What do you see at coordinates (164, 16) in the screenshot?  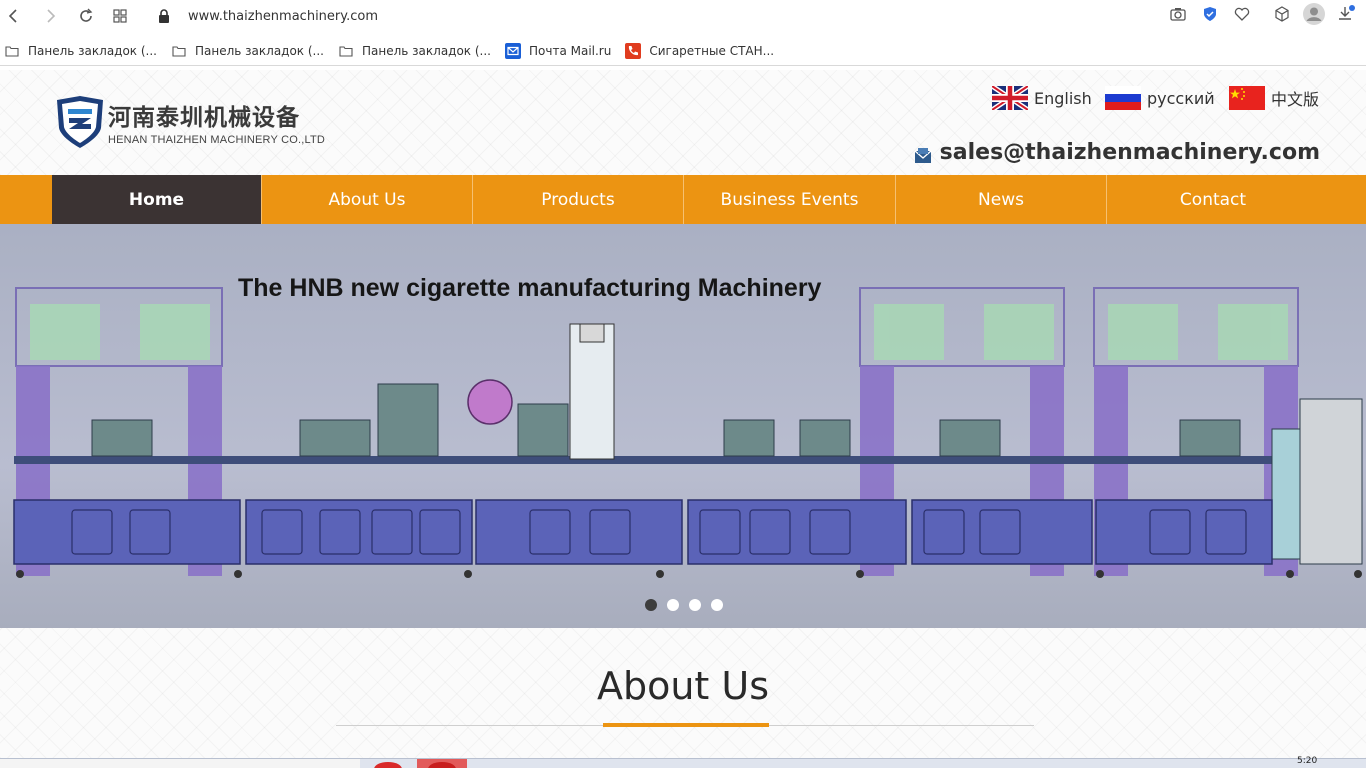 I see `lock-icon` at bounding box center [164, 16].